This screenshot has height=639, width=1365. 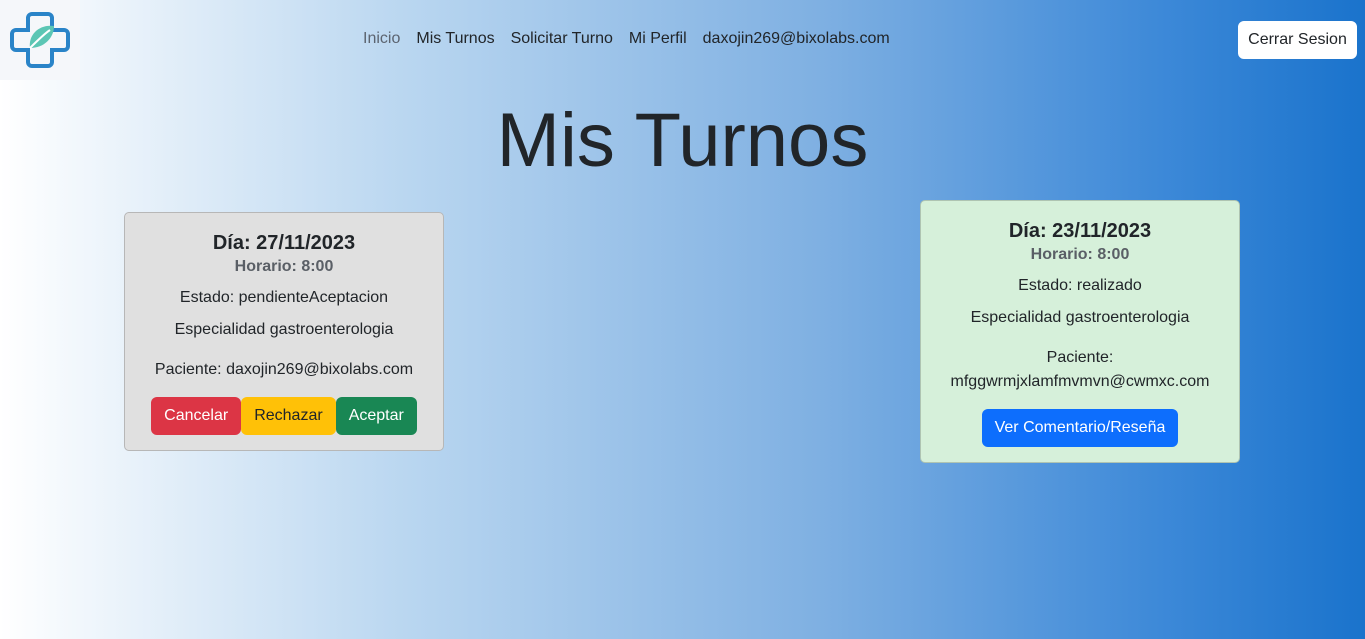 I want to click on card-status: Estado: realizado, so click(x=1080, y=285).